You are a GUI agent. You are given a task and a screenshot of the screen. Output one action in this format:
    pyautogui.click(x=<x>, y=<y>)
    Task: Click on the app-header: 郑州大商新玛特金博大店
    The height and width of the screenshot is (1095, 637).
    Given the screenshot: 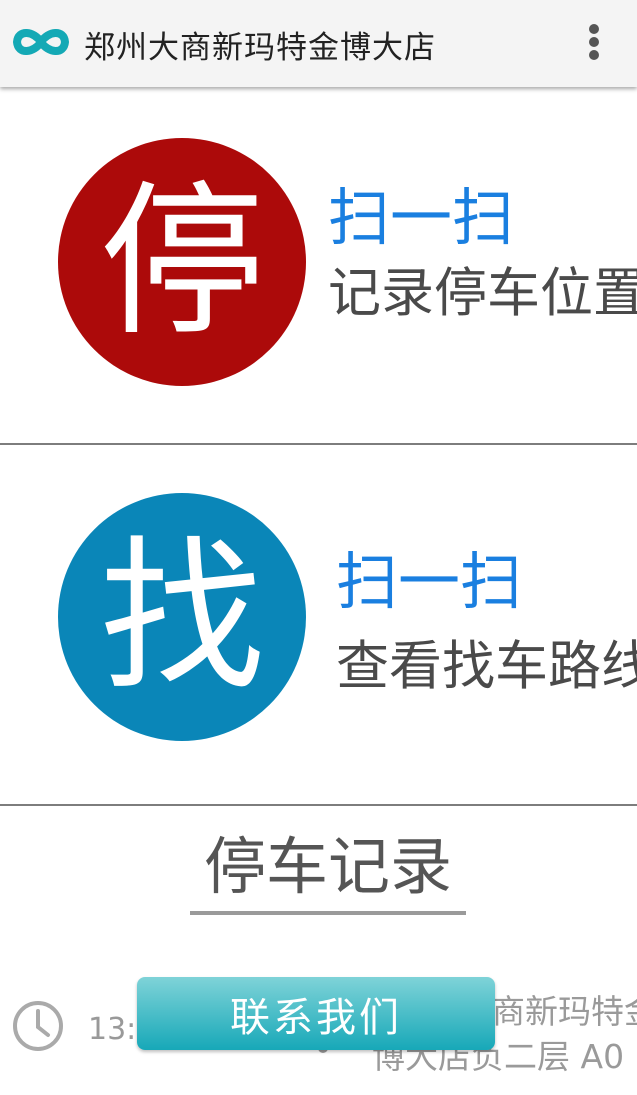 What is the action you would take?
    pyautogui.click(x=318, y=43)
    